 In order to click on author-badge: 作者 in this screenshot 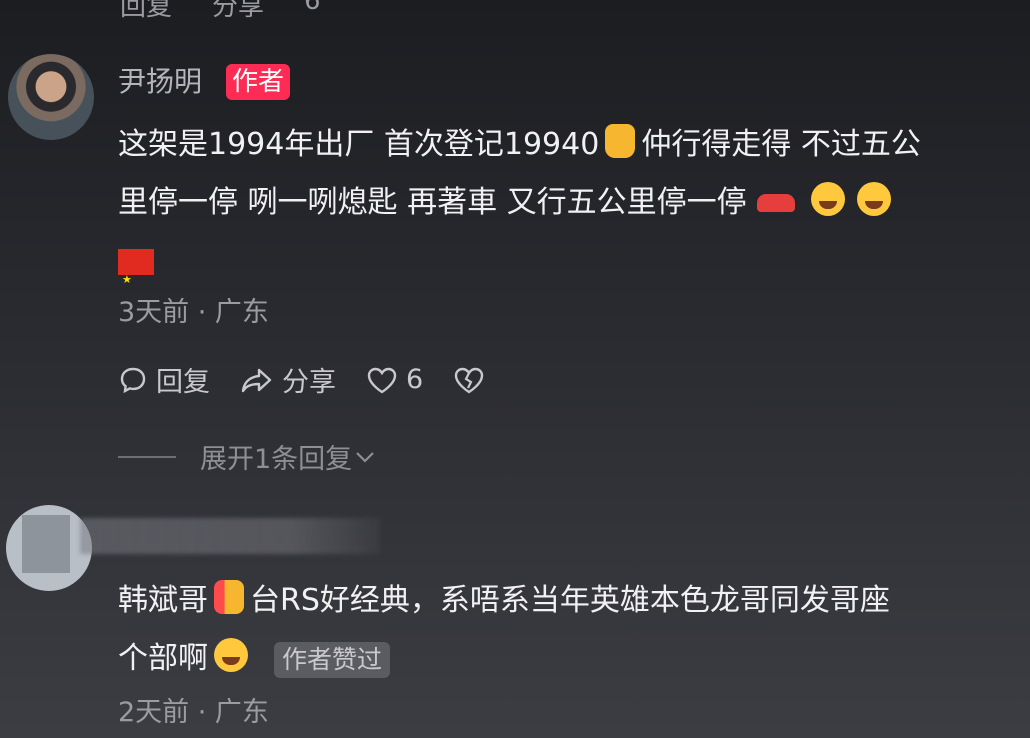, I will do `click(258, 82)`.